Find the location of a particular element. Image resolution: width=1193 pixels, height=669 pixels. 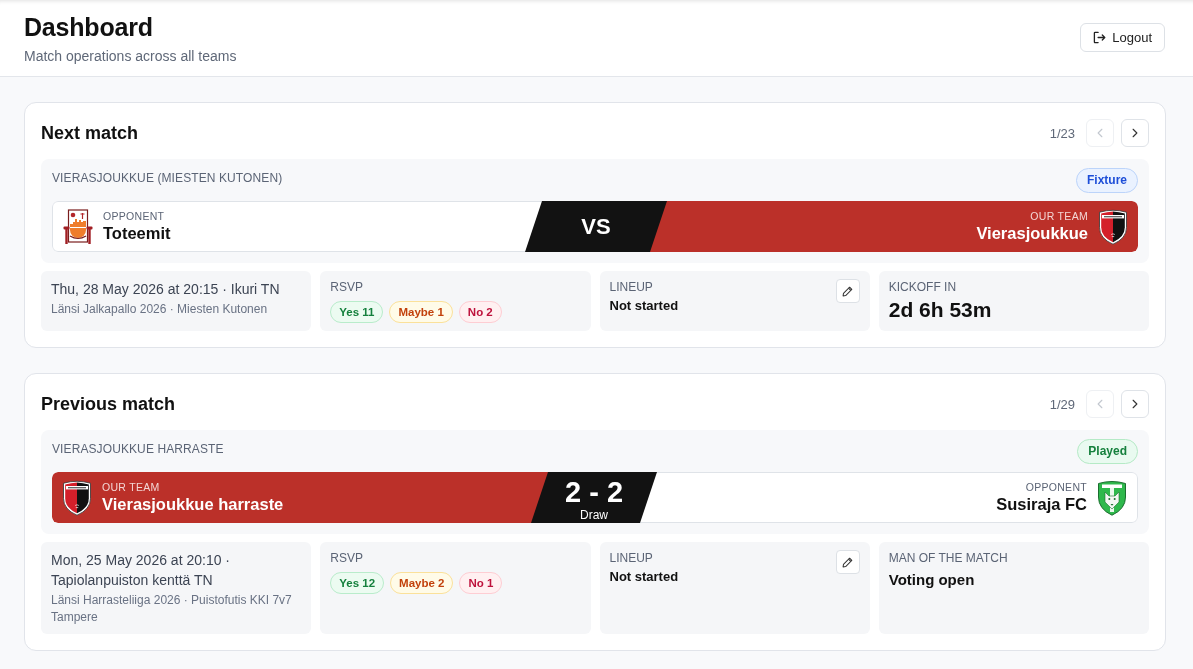

rsvp-chip: No 1 is located at coordinates (481, 583).